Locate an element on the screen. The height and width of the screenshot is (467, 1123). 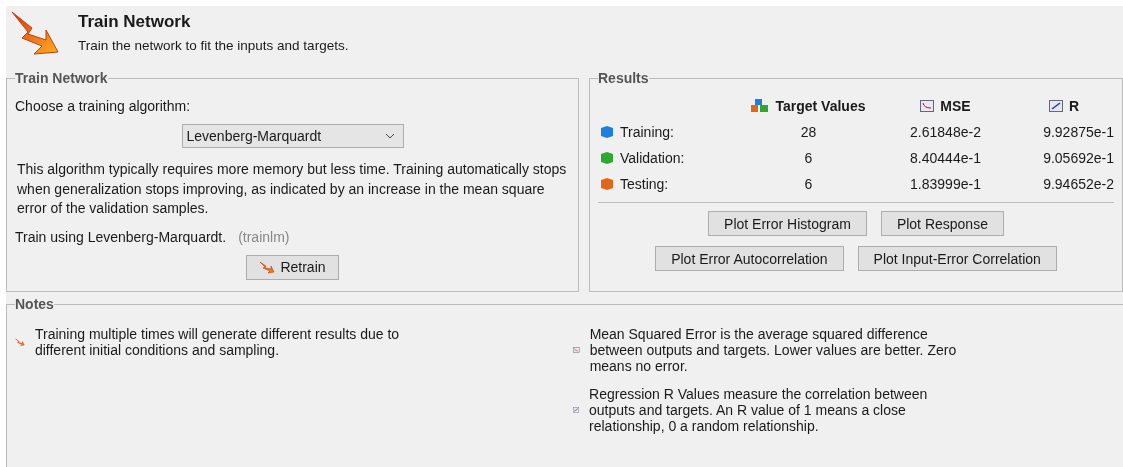
algorithm-description: This algorithm typically requires more memory but less time. Training automatically stops when generalization stops improving, as indicated by an increase in the mean square error of the validation samples. is located at coordinates (292, 189).